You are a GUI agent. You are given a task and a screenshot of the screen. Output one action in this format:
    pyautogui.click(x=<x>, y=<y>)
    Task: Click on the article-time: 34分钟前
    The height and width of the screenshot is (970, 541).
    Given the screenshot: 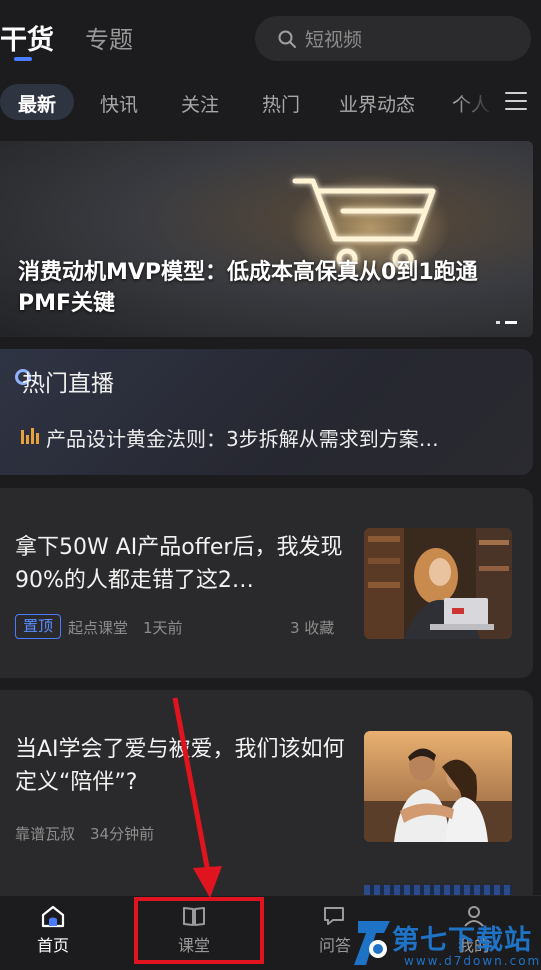 What is the action you would take?
    pyautogui.click(x=122, y=834)
    